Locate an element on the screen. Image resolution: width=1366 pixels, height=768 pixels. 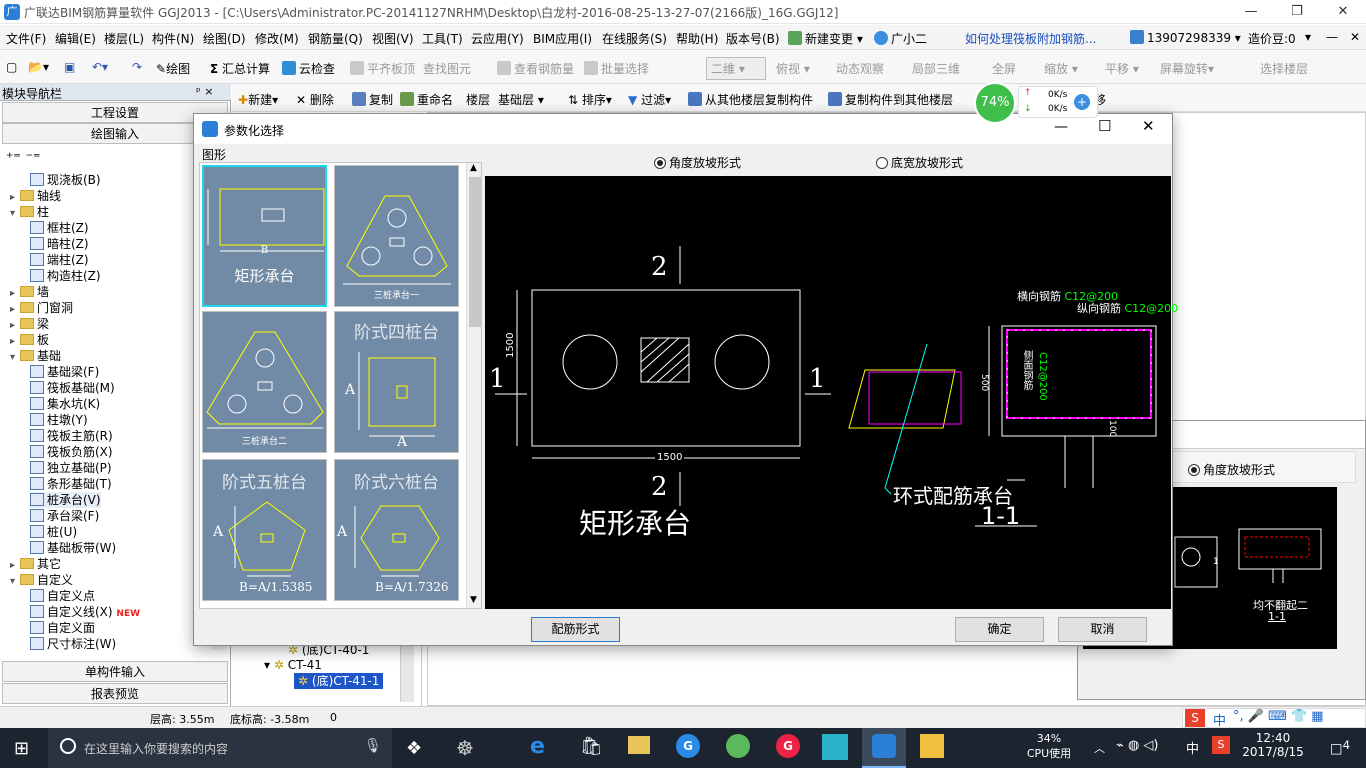
align-slab-top-button: 平齐板顶 is located at coordinates (382, 68).